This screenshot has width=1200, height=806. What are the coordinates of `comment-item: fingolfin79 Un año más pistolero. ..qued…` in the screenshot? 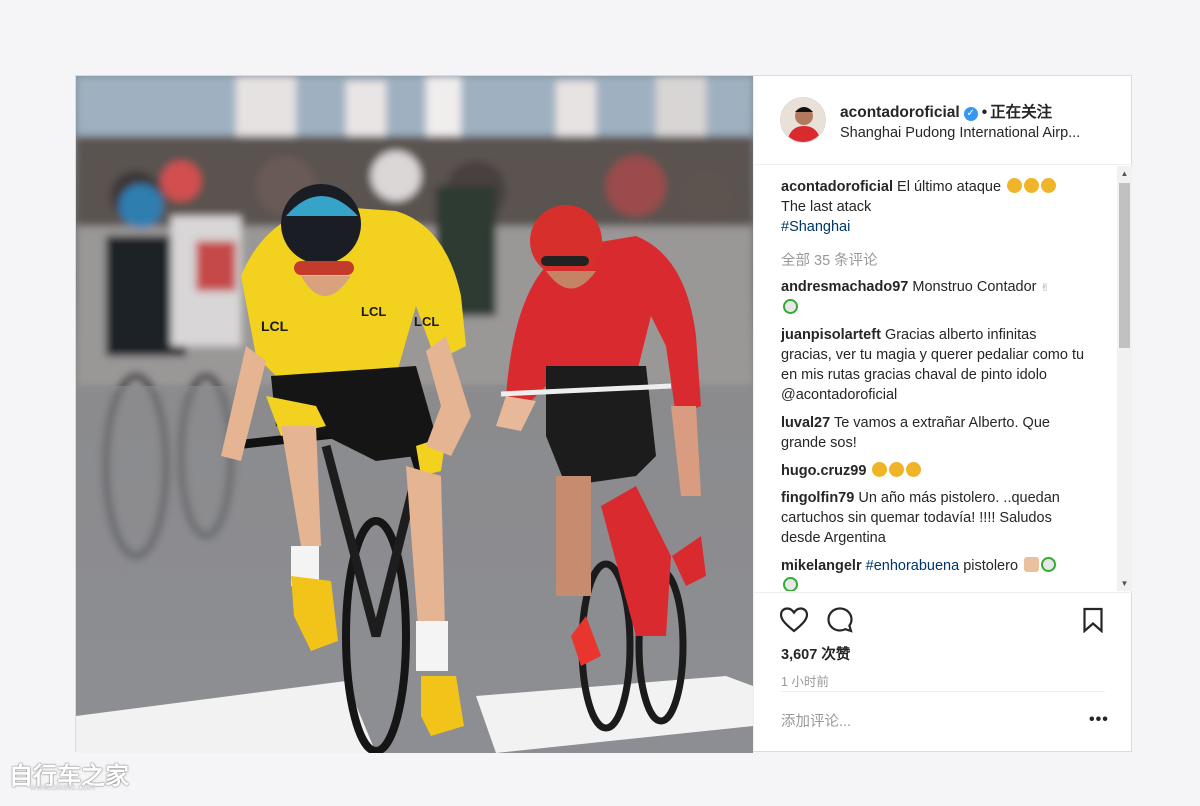 It's located at (933, 518).